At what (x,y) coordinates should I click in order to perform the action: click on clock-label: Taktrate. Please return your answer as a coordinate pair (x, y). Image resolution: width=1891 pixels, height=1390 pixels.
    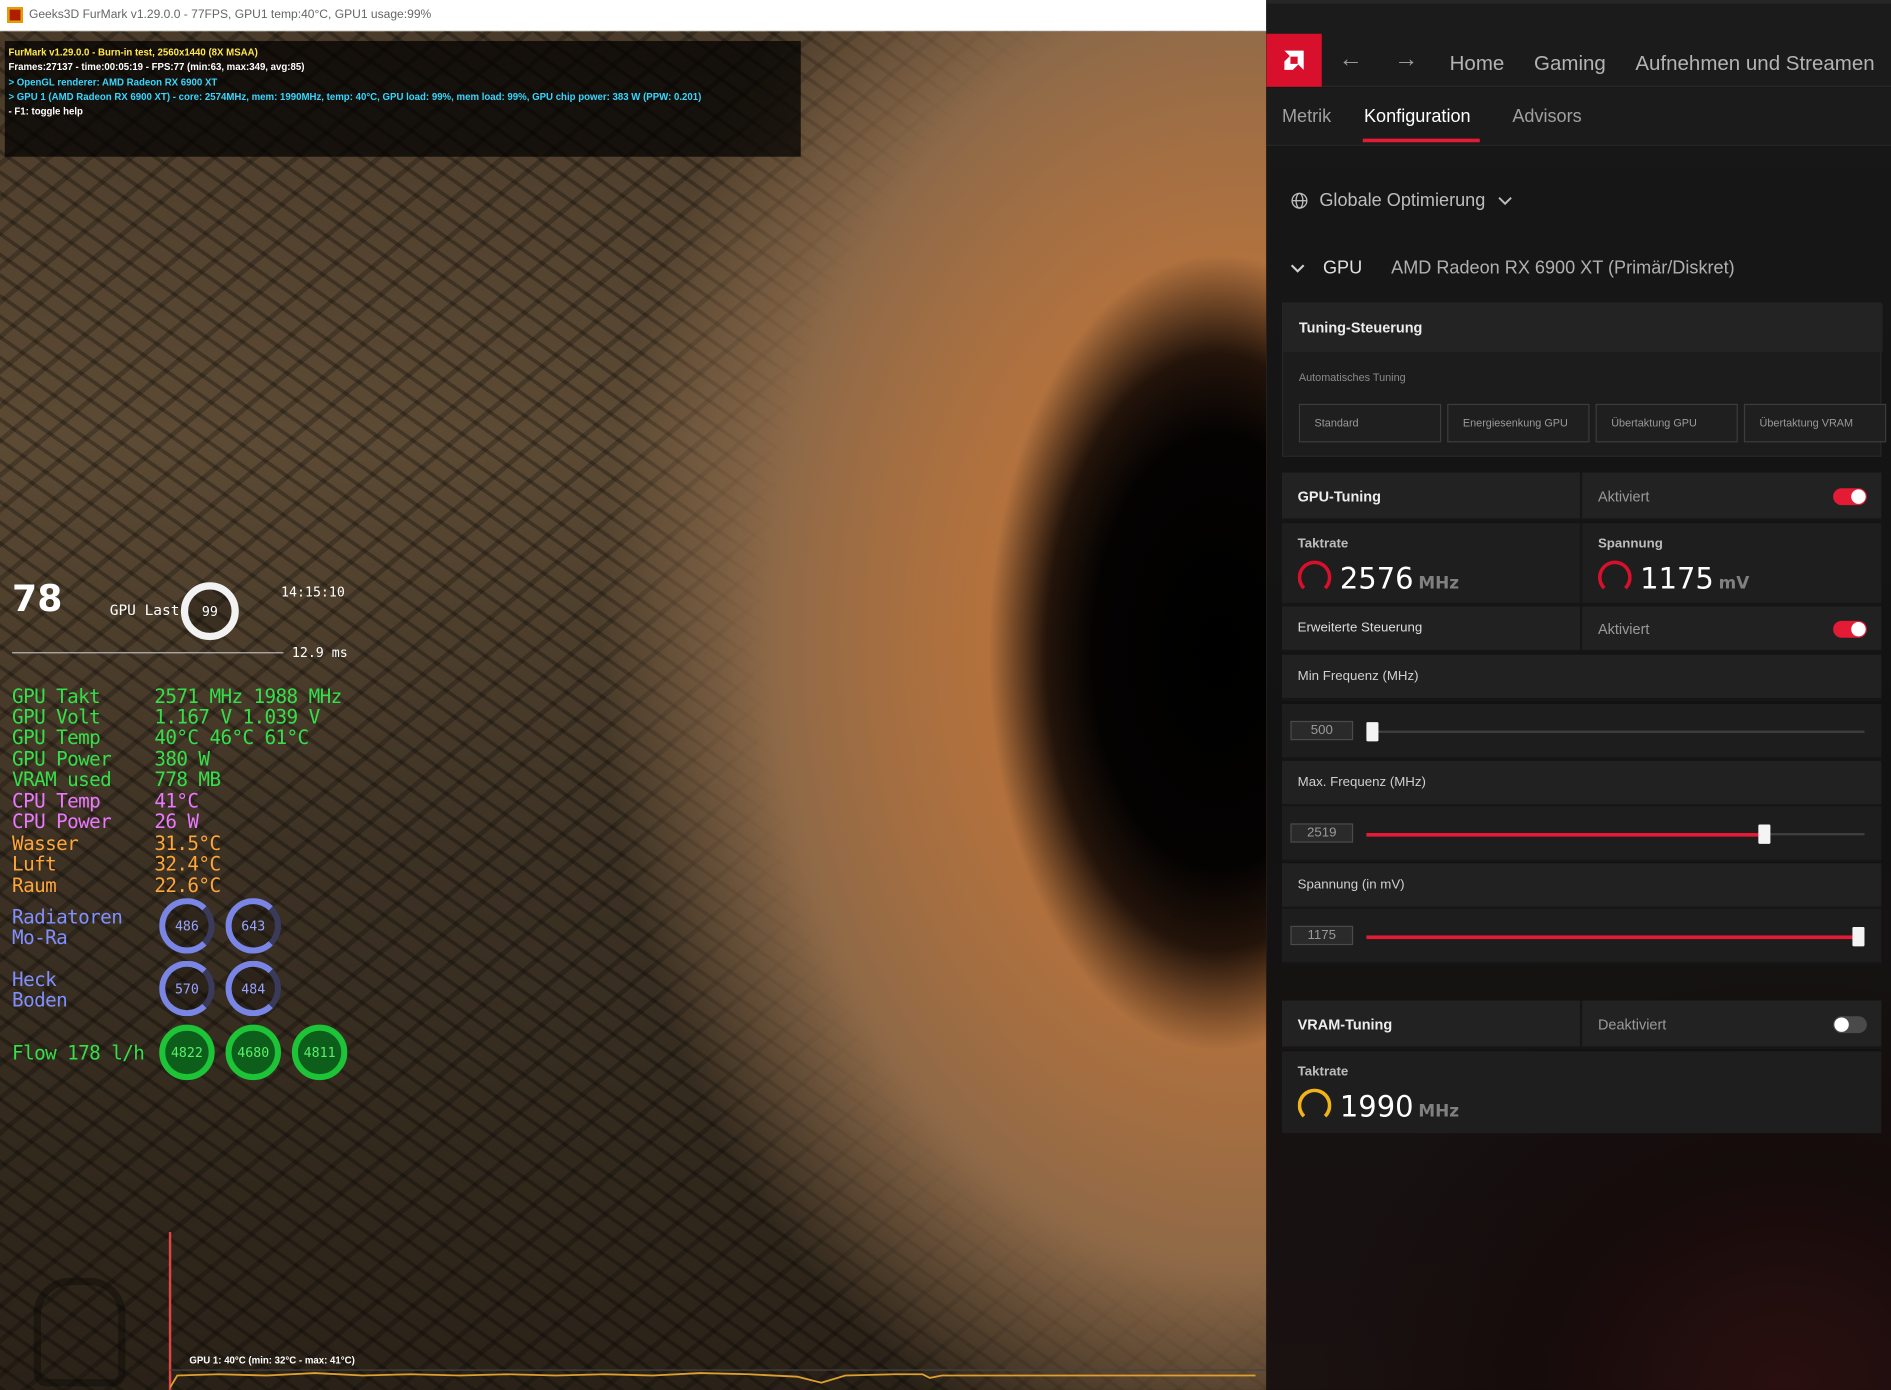
    Looking at the image, I should click on (1323, 543).